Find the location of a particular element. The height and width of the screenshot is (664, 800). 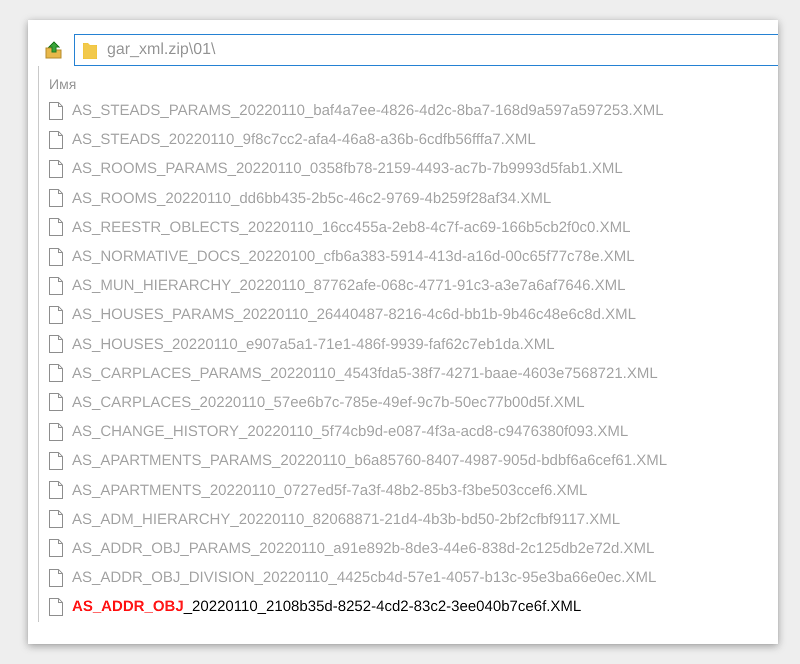

file-name: AS_NORMATIVE_DOCS_20220100_cfb6a383-5914-413d-a16d-00c65f77c78e.XML is located at coordinates (353, 257).